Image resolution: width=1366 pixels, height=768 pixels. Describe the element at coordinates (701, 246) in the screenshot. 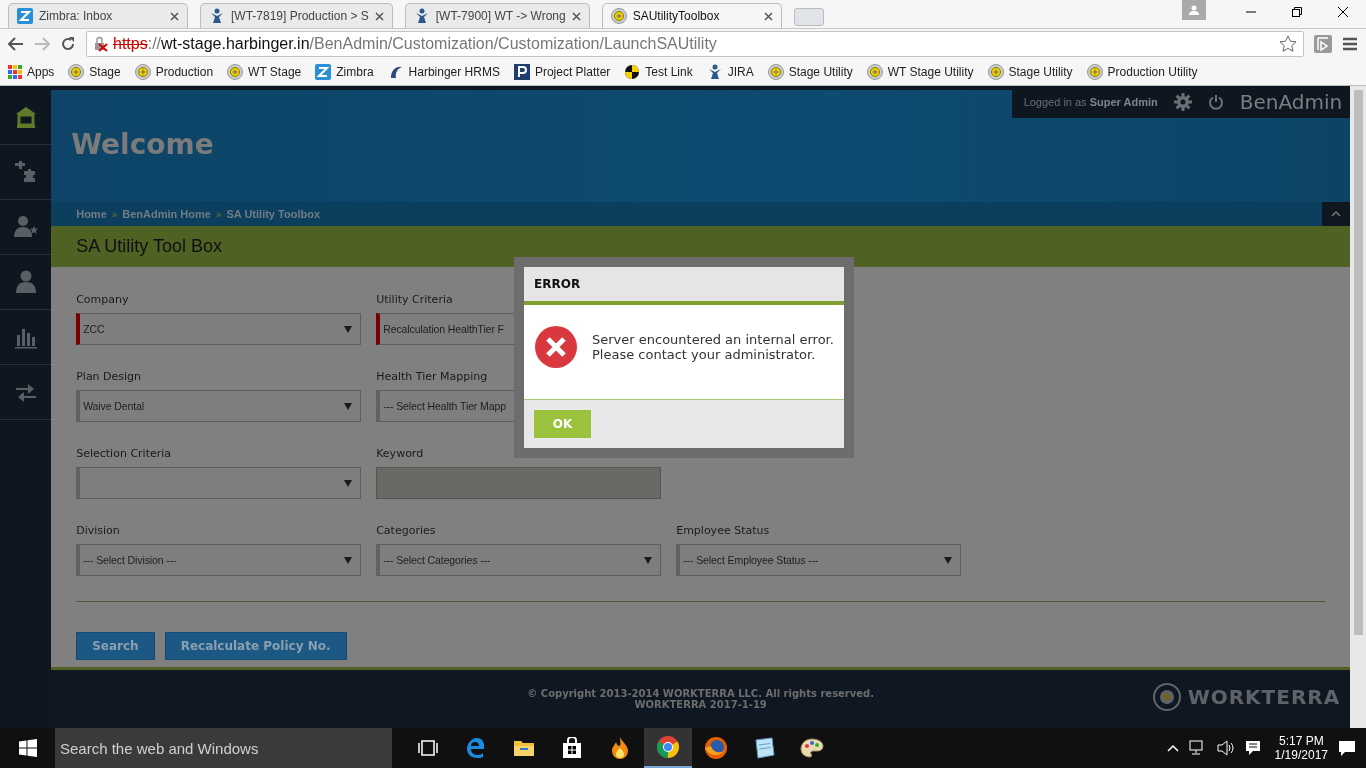

I see `page-title: SA Utility Tool Box` at that location.